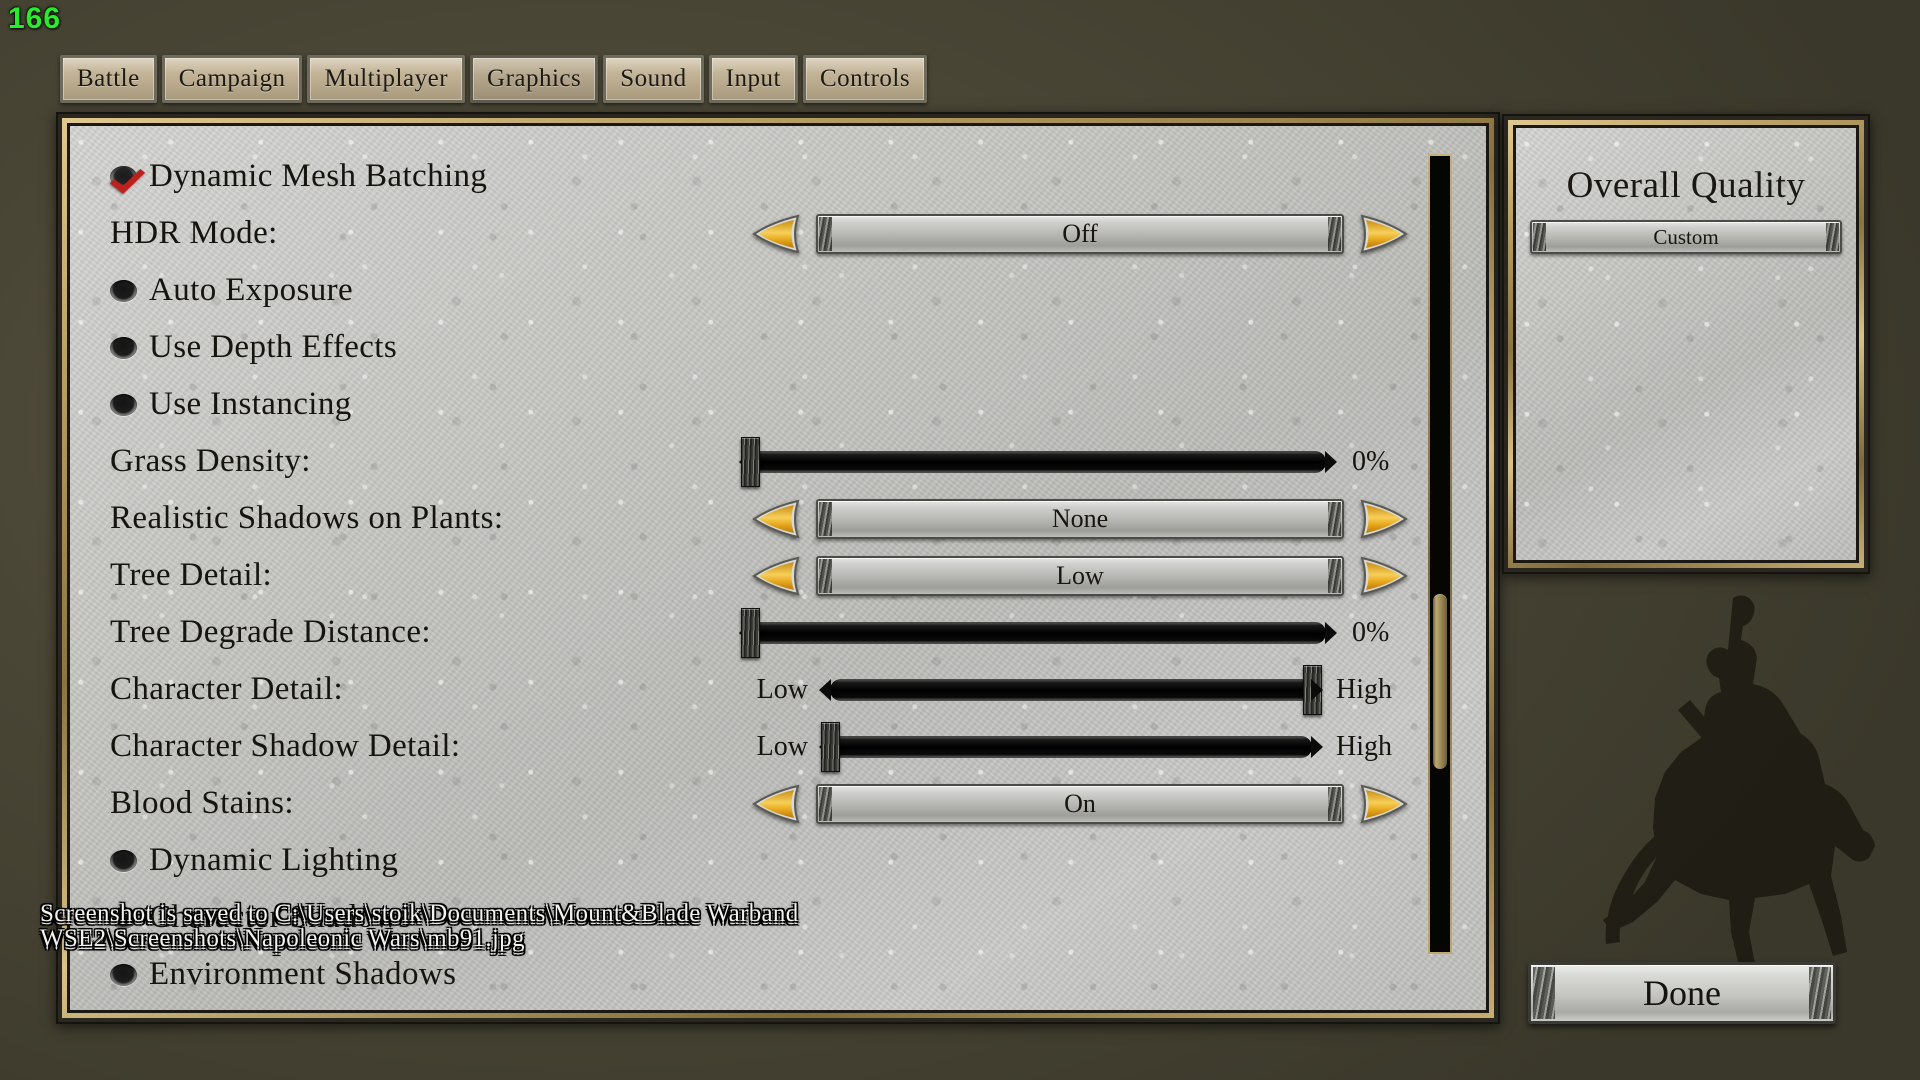  Describe the element at coordinates (274, 860) in the screenshot. I see `option-label: Dynamic Lighting` at that location.